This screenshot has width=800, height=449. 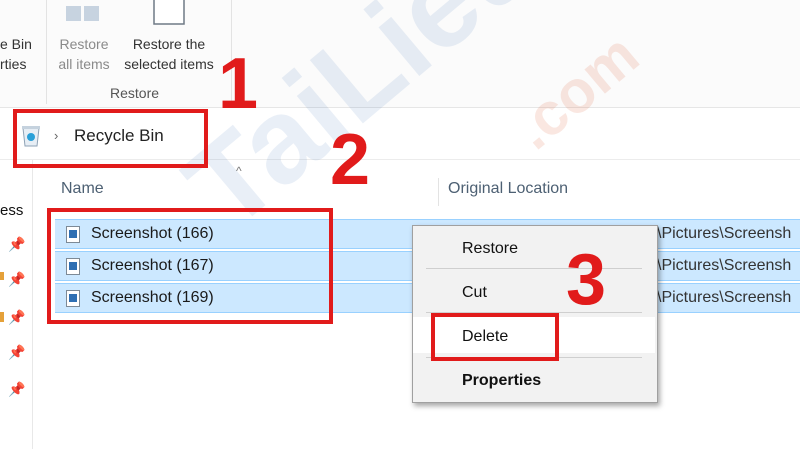 What do you see at coordinates (110, 138) in the screenshot?
I see `annotation-box-address` at bounding box center [110, 138].